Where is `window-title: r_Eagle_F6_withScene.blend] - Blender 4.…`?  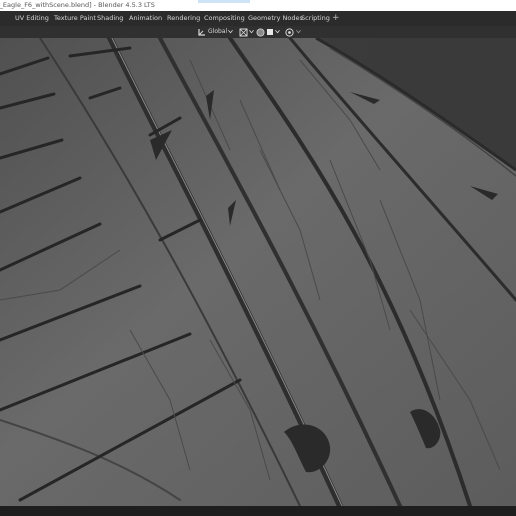
window-title: r_Eagle_F6_withScene.blend] - Blender 4.… is located at coordinates (77, 5).